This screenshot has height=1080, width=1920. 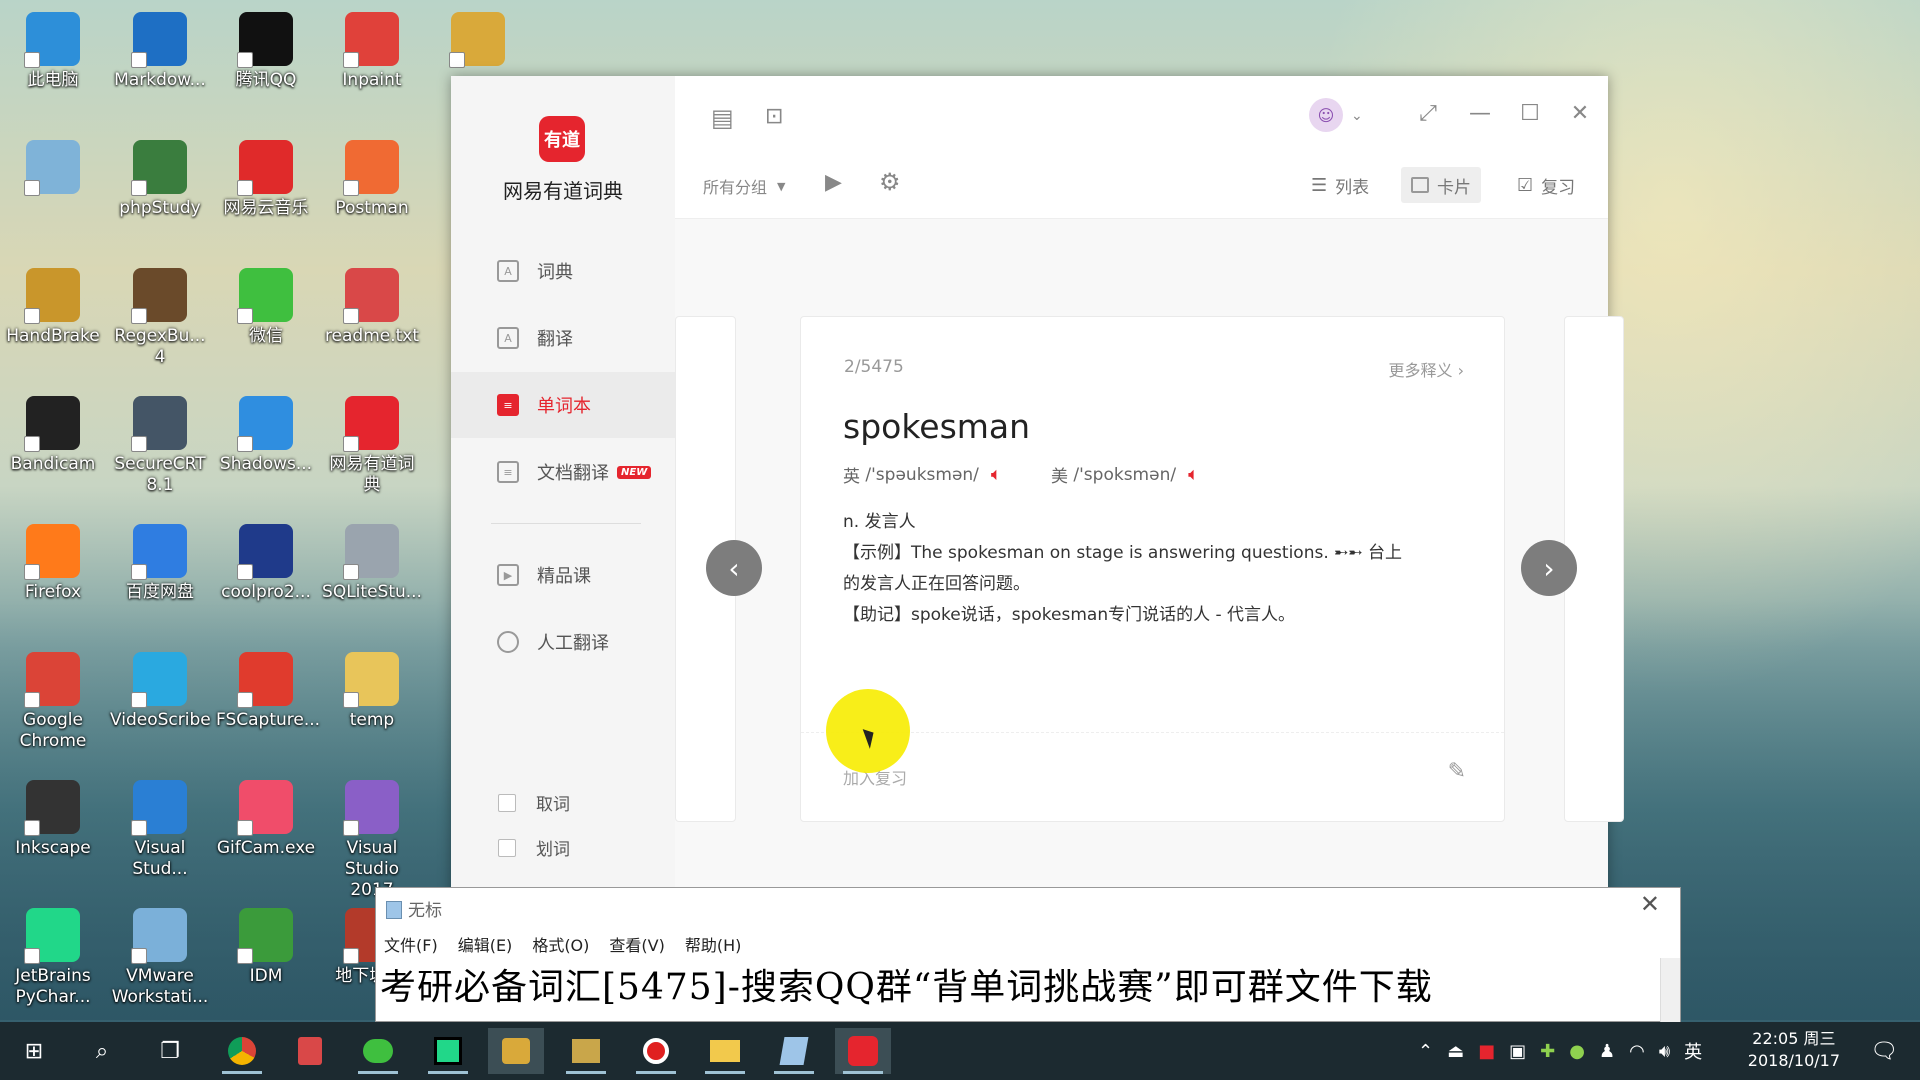 I want to click on group-select: 所有分组 ▼, so click(x=744, y=186).